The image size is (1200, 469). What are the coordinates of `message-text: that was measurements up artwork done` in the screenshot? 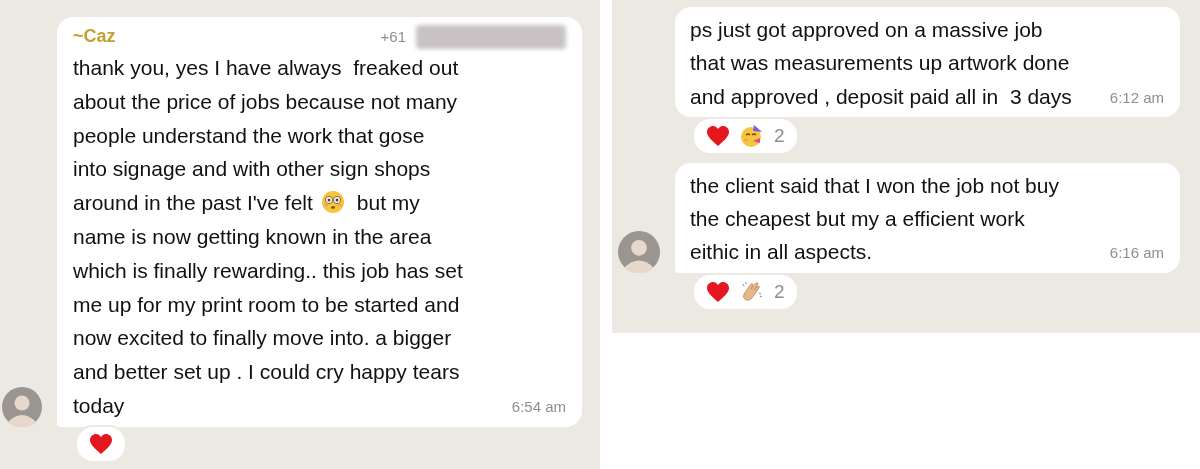 It's located at (880, 63).